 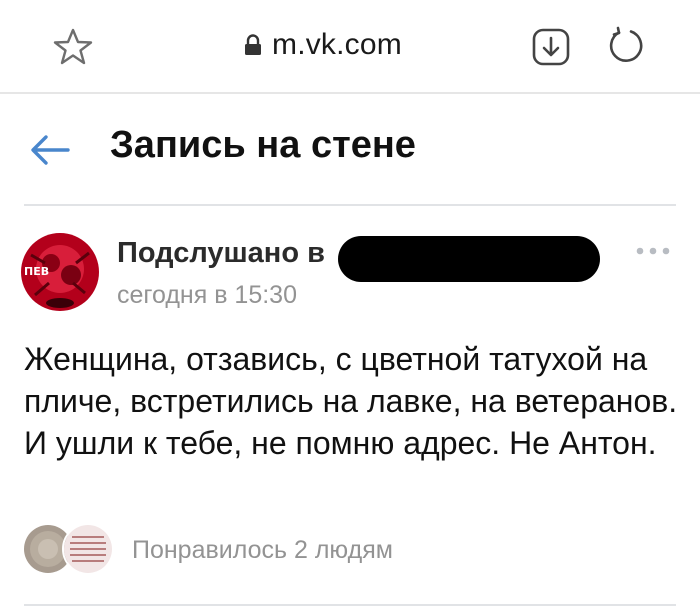 I want to click on community-avatar: ПЕВ, so click(x=60, y=272).